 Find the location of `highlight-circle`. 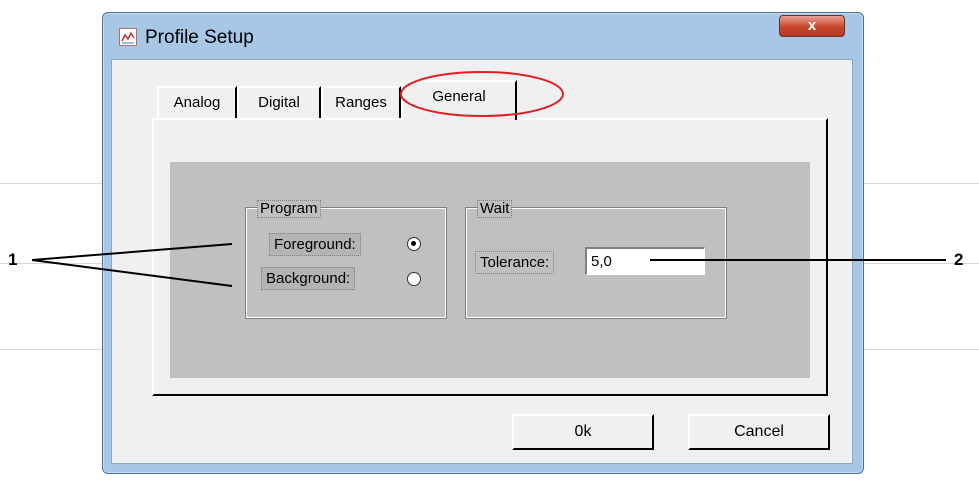

highlight-circle is located at coordinates (482, 94).